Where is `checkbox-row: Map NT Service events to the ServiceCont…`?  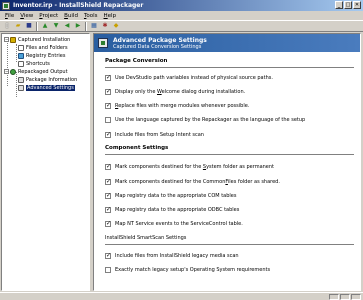
checkbox-row: Map NT Service events to the ServiceCont… is located at coordinates (174, 224).